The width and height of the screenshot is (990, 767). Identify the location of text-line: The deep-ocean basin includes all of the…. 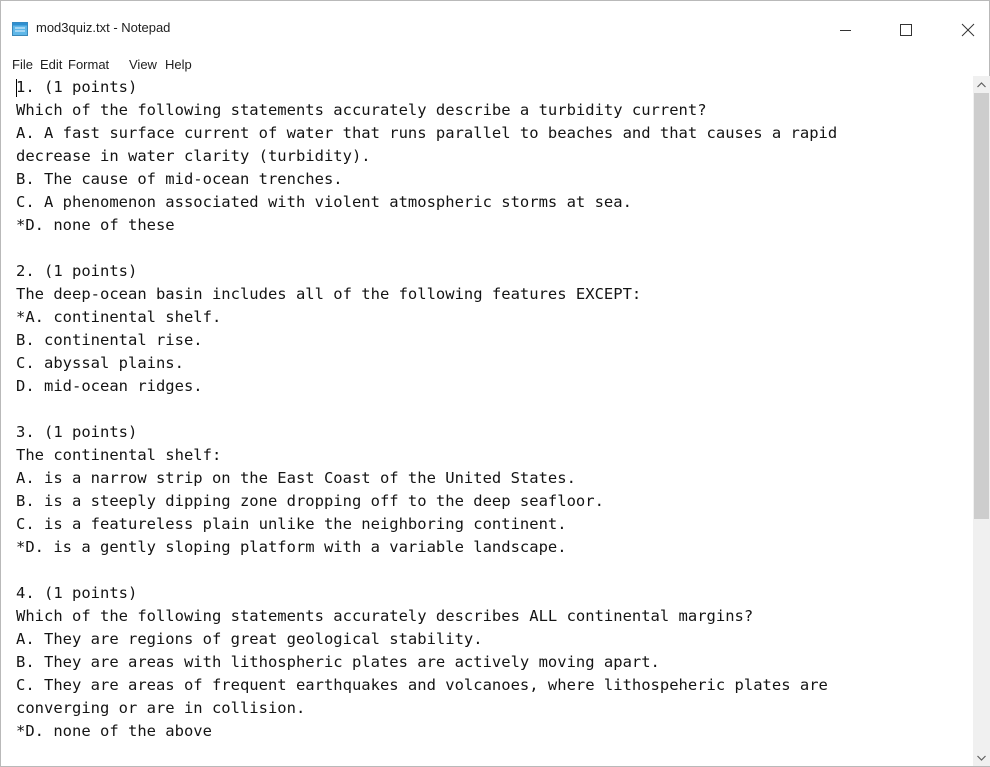
(329, 294).